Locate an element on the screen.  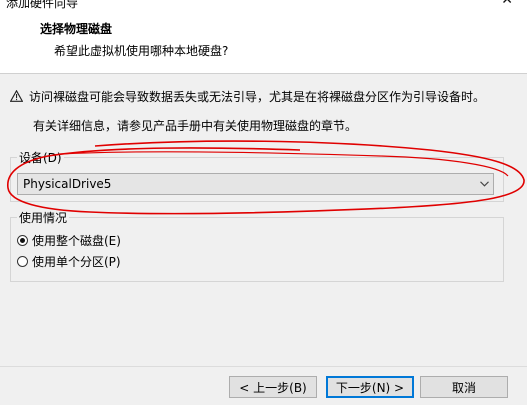
radio-entire-disk-label: 使用整个磁盘(E) is located at coordinates (76, 241).